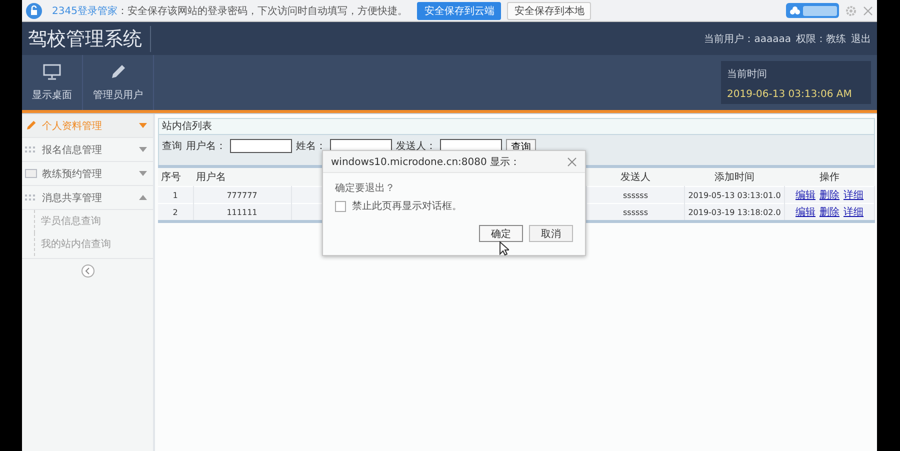  Describe the element at coordinates (230, 11) in the screenshot. I see `password-prompt-text: 2345登录管家：安全保存该网站的登录密码，下次访问时自动填写，方便快捷。` at that location.